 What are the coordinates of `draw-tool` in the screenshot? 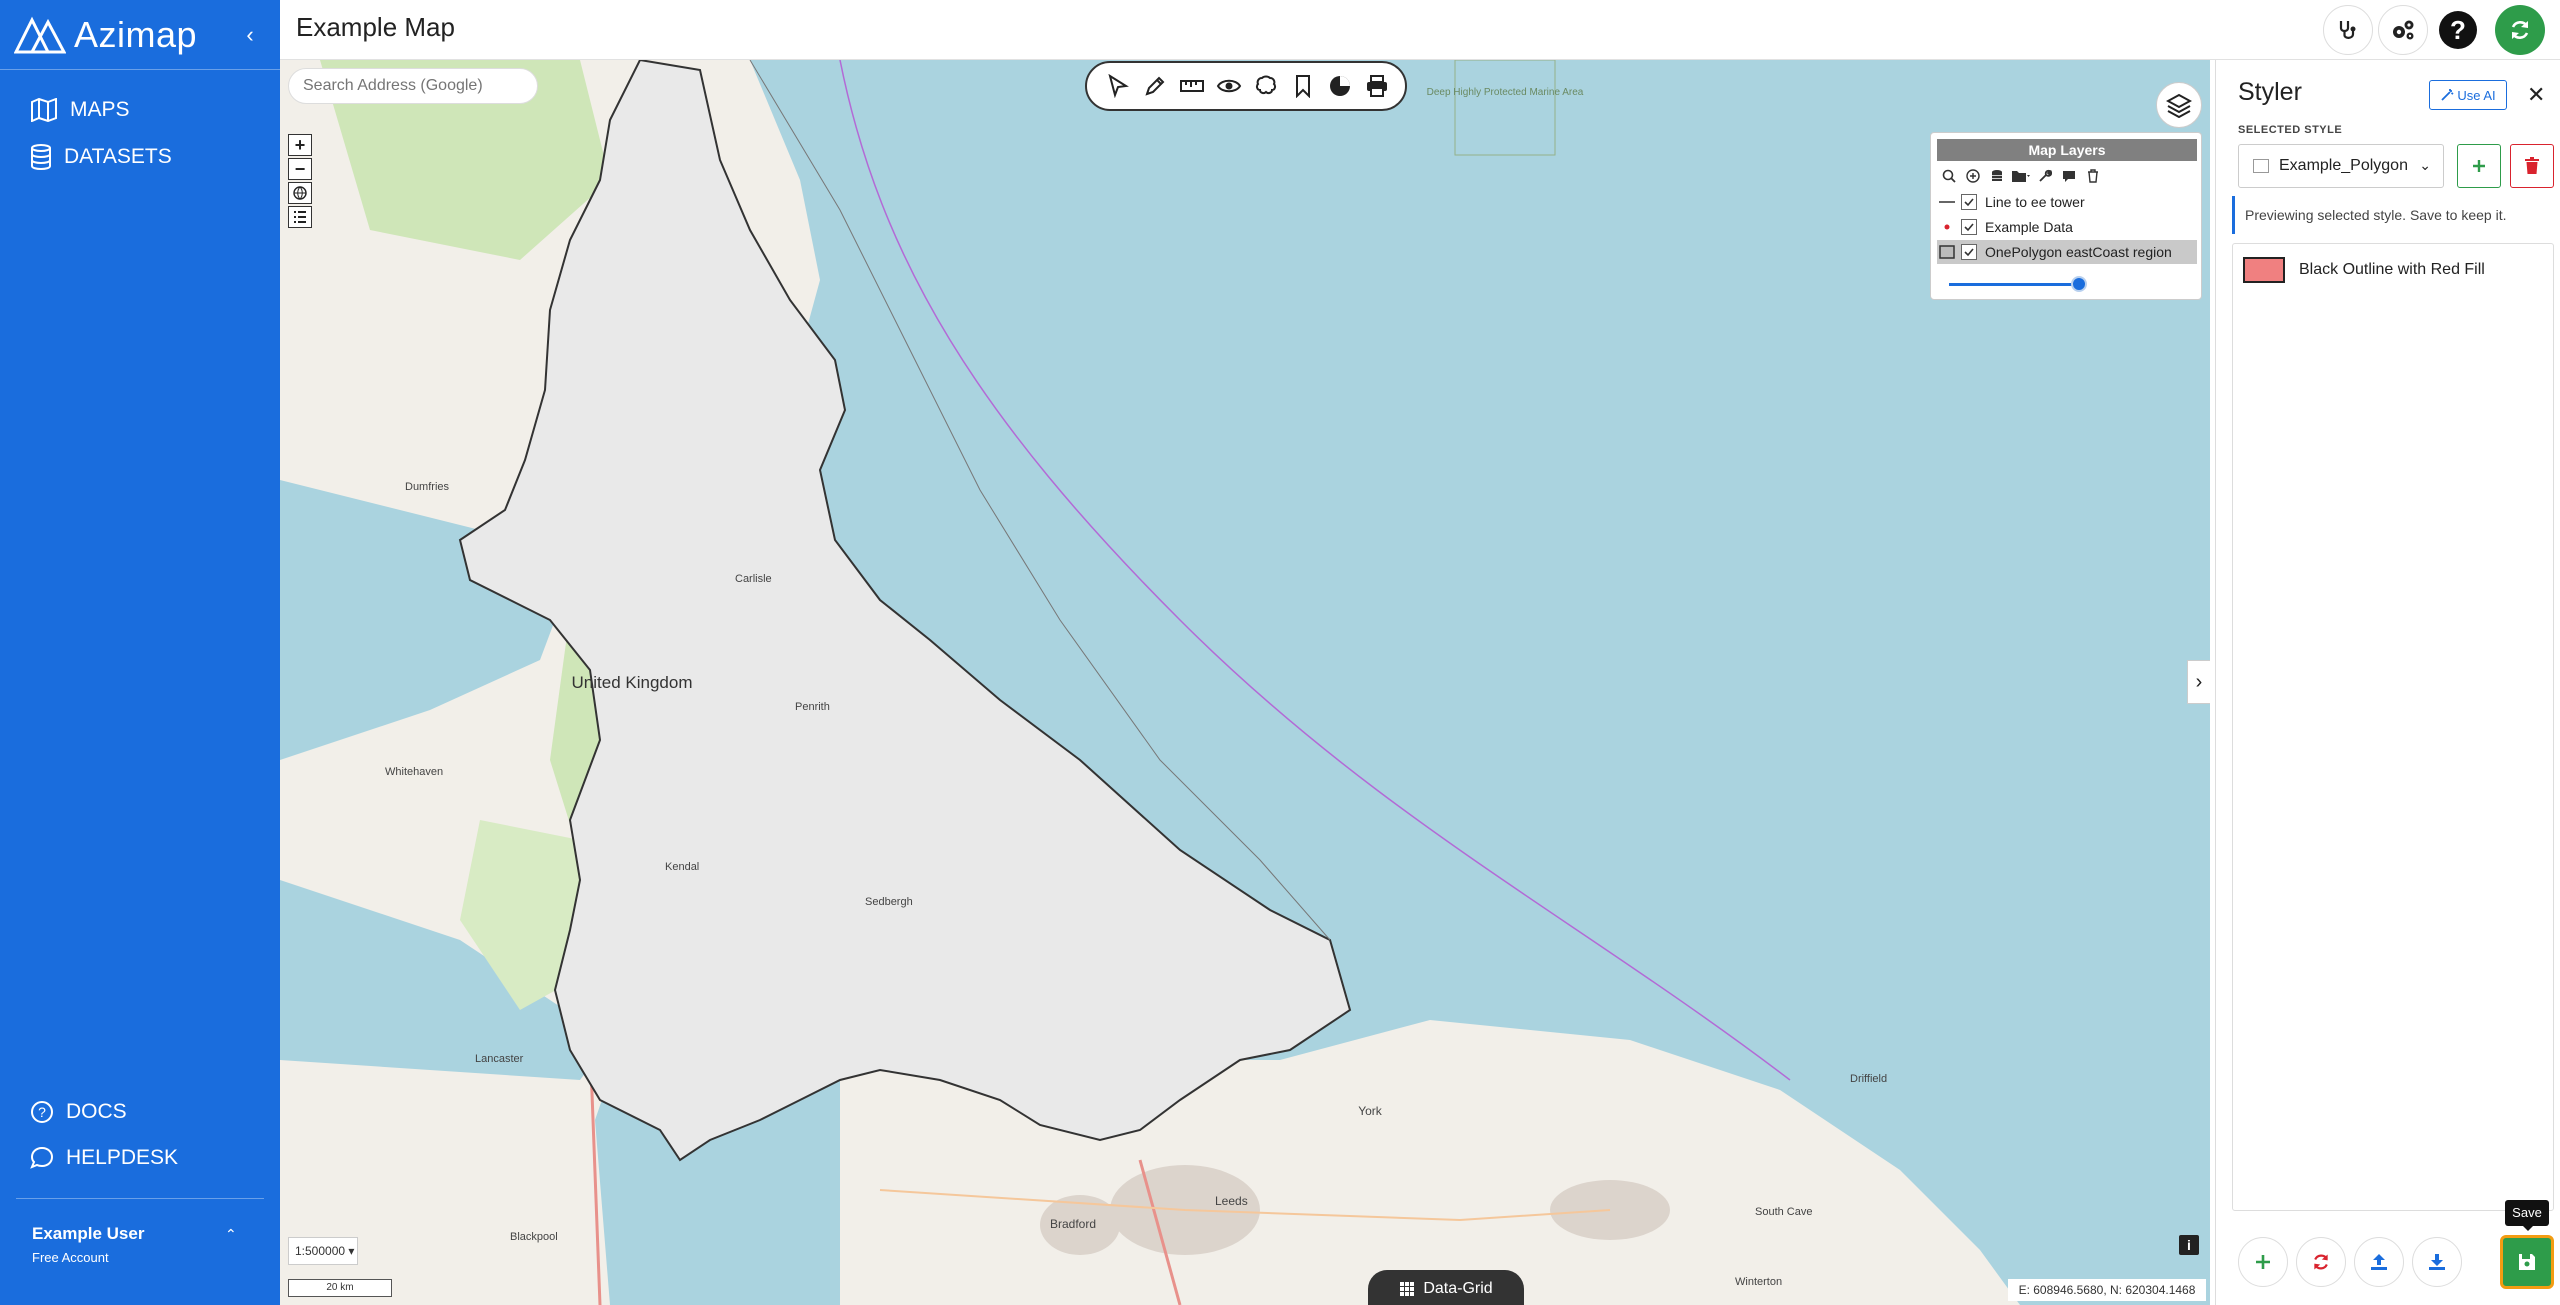 It's located at (1154, 86).